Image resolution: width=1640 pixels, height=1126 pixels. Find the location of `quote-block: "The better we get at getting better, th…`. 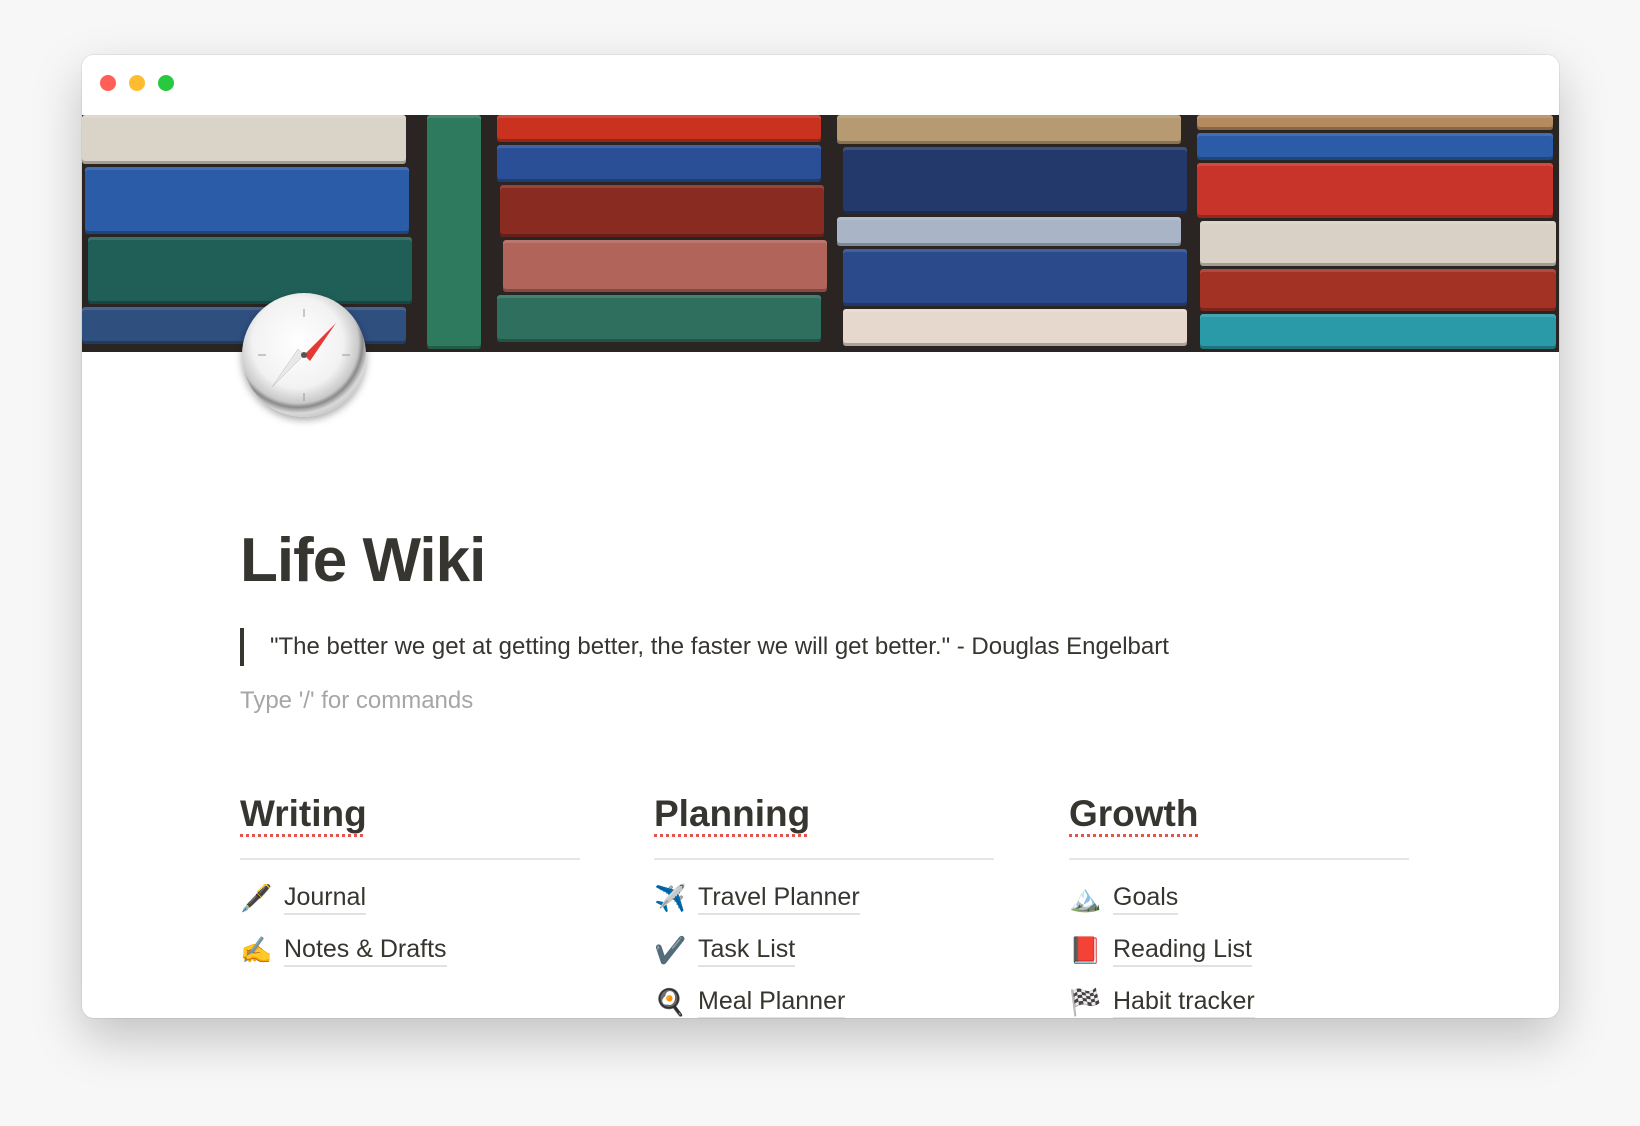

quote-block: "The better we get at getting better, th… is located at coordinates (704, 647).